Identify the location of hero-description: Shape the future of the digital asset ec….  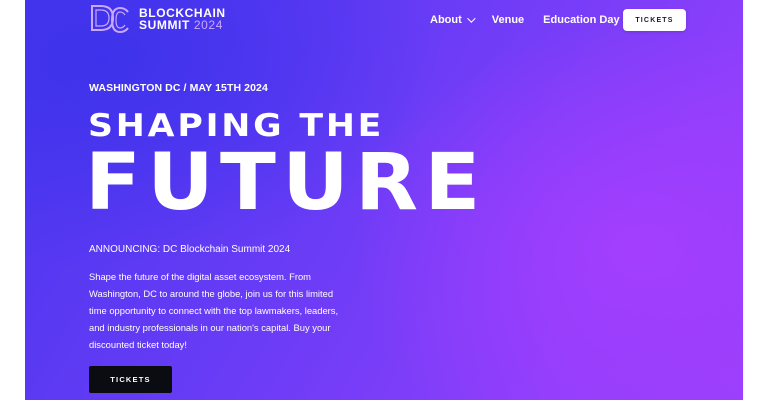
(214, 310).